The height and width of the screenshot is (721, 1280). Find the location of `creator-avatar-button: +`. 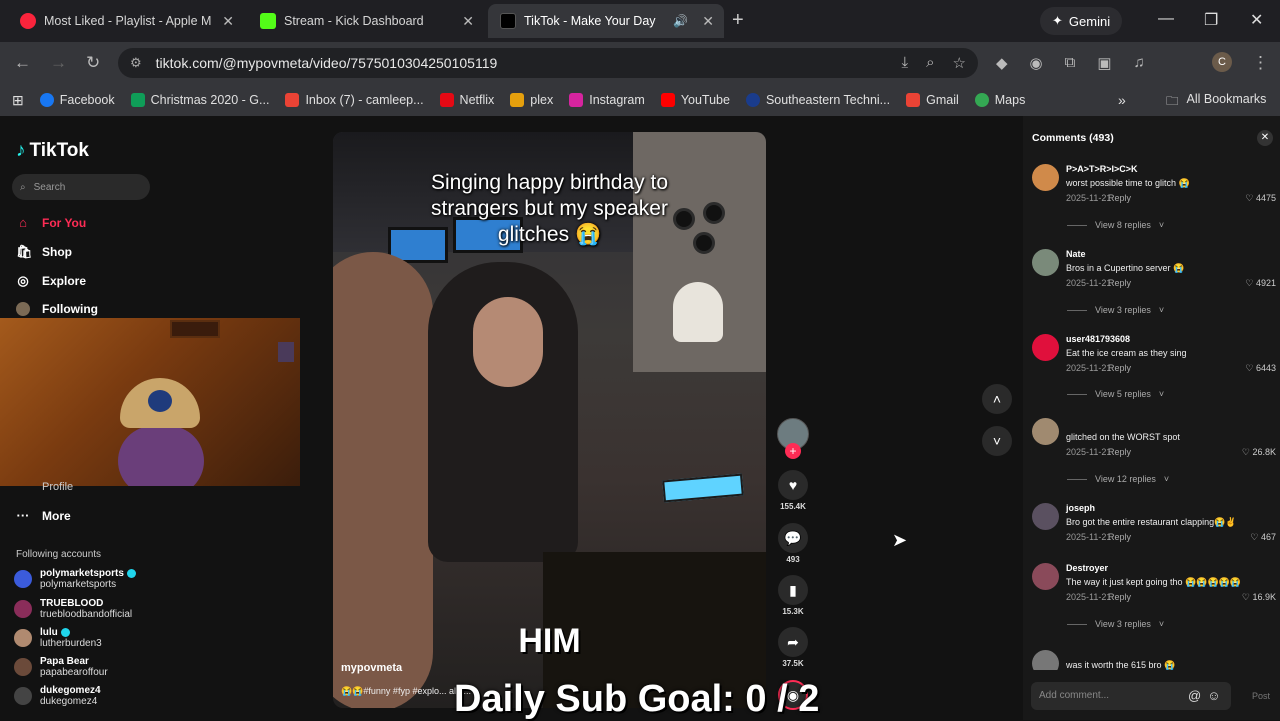

creator-avatar-button: + is located at coordinates (793, 438).